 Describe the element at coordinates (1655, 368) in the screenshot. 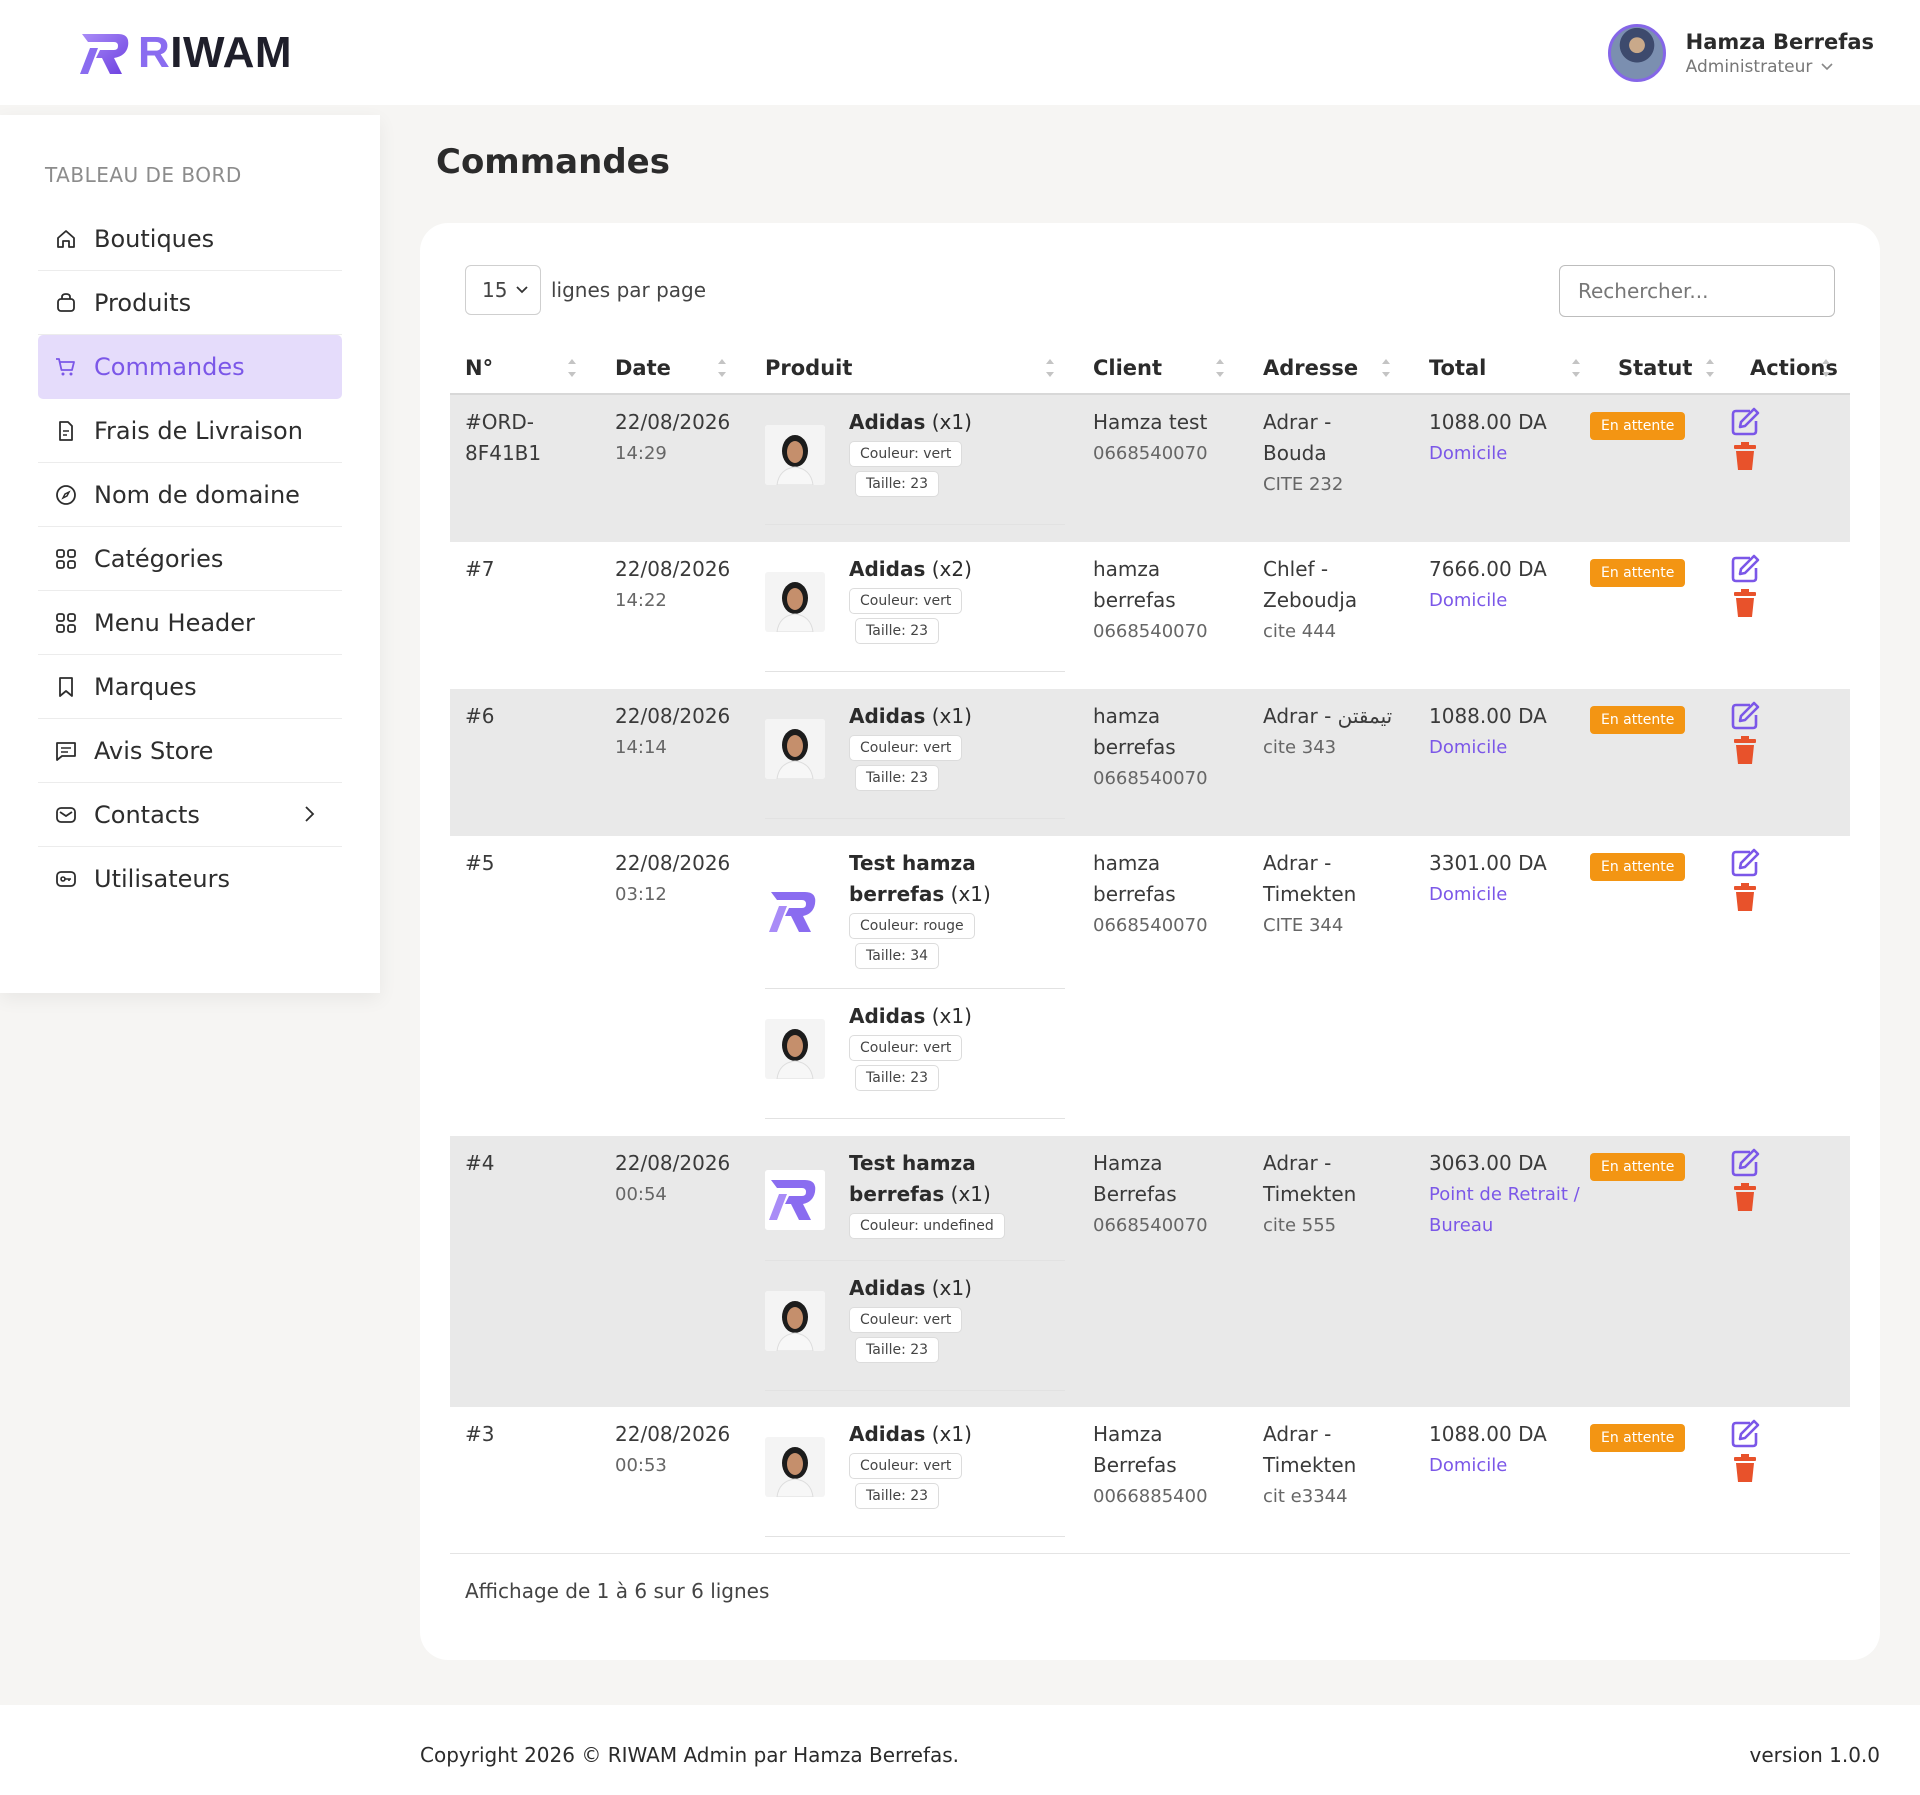

I see `col-header-statut: Statut` at that location.